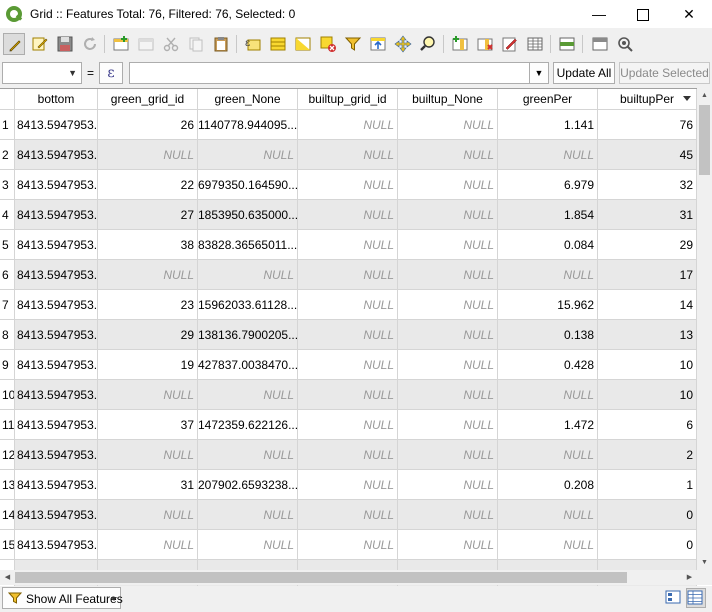  I want to click on vertical-scrollbar: ▲ ▼, so click(704, 329).